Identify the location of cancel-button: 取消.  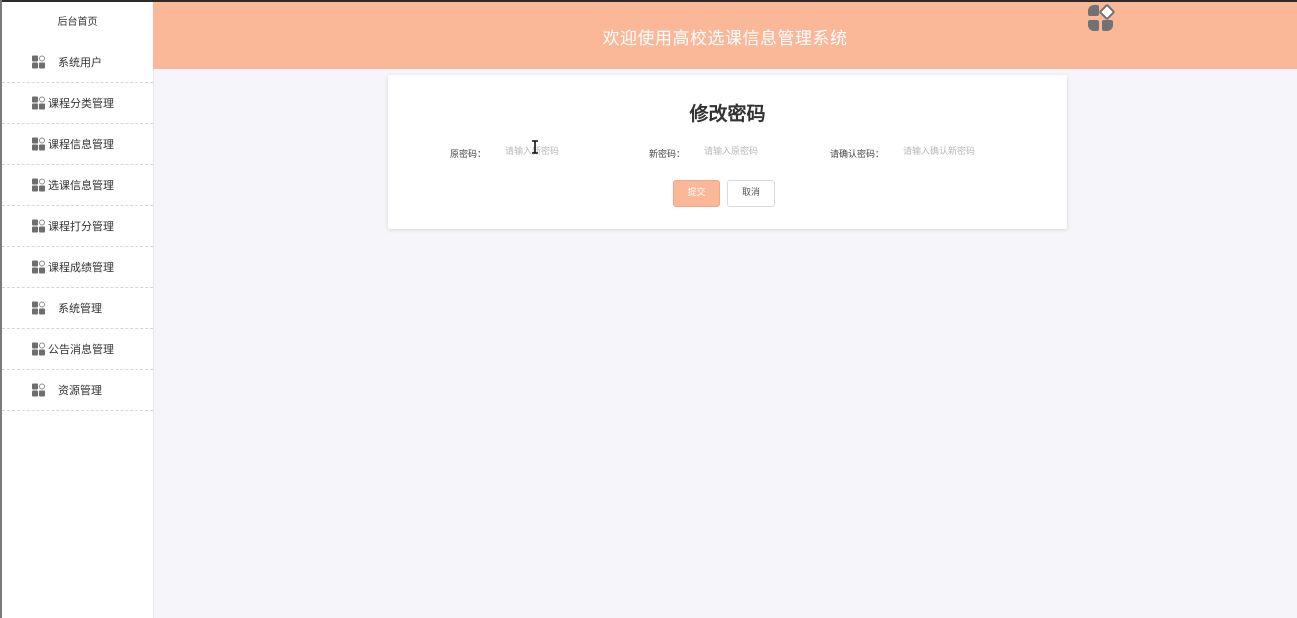
(751, 193).